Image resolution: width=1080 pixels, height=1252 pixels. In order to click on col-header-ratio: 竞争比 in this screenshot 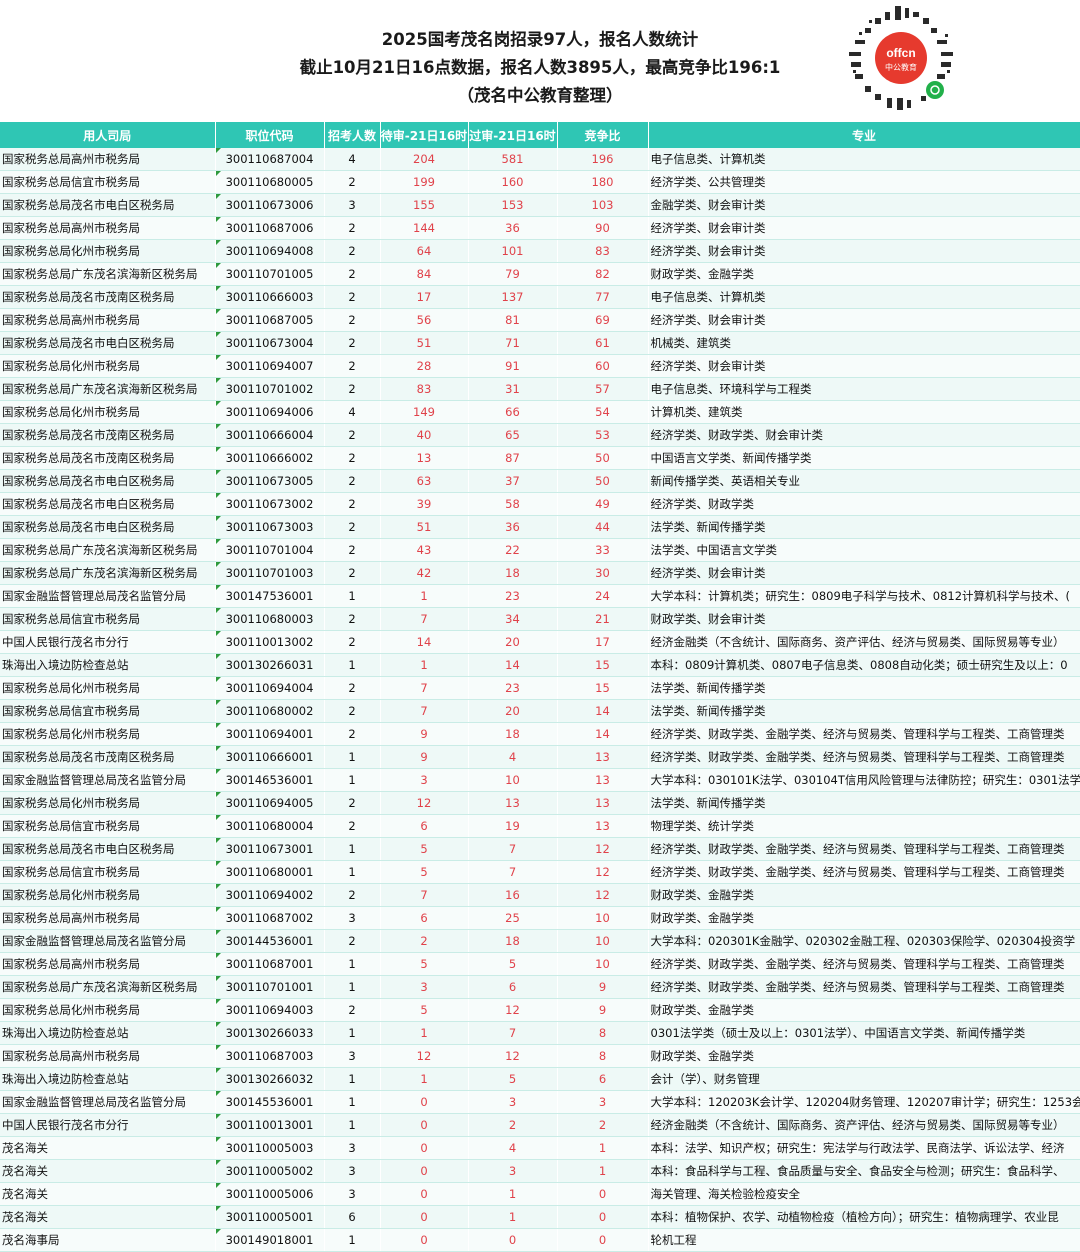, I will do `click(603, 135)`.